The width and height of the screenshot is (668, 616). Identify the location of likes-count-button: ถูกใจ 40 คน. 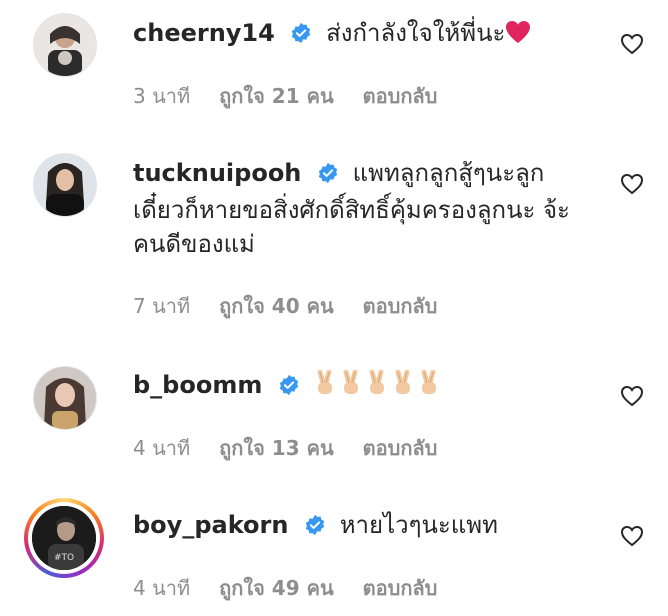
(276, 306).